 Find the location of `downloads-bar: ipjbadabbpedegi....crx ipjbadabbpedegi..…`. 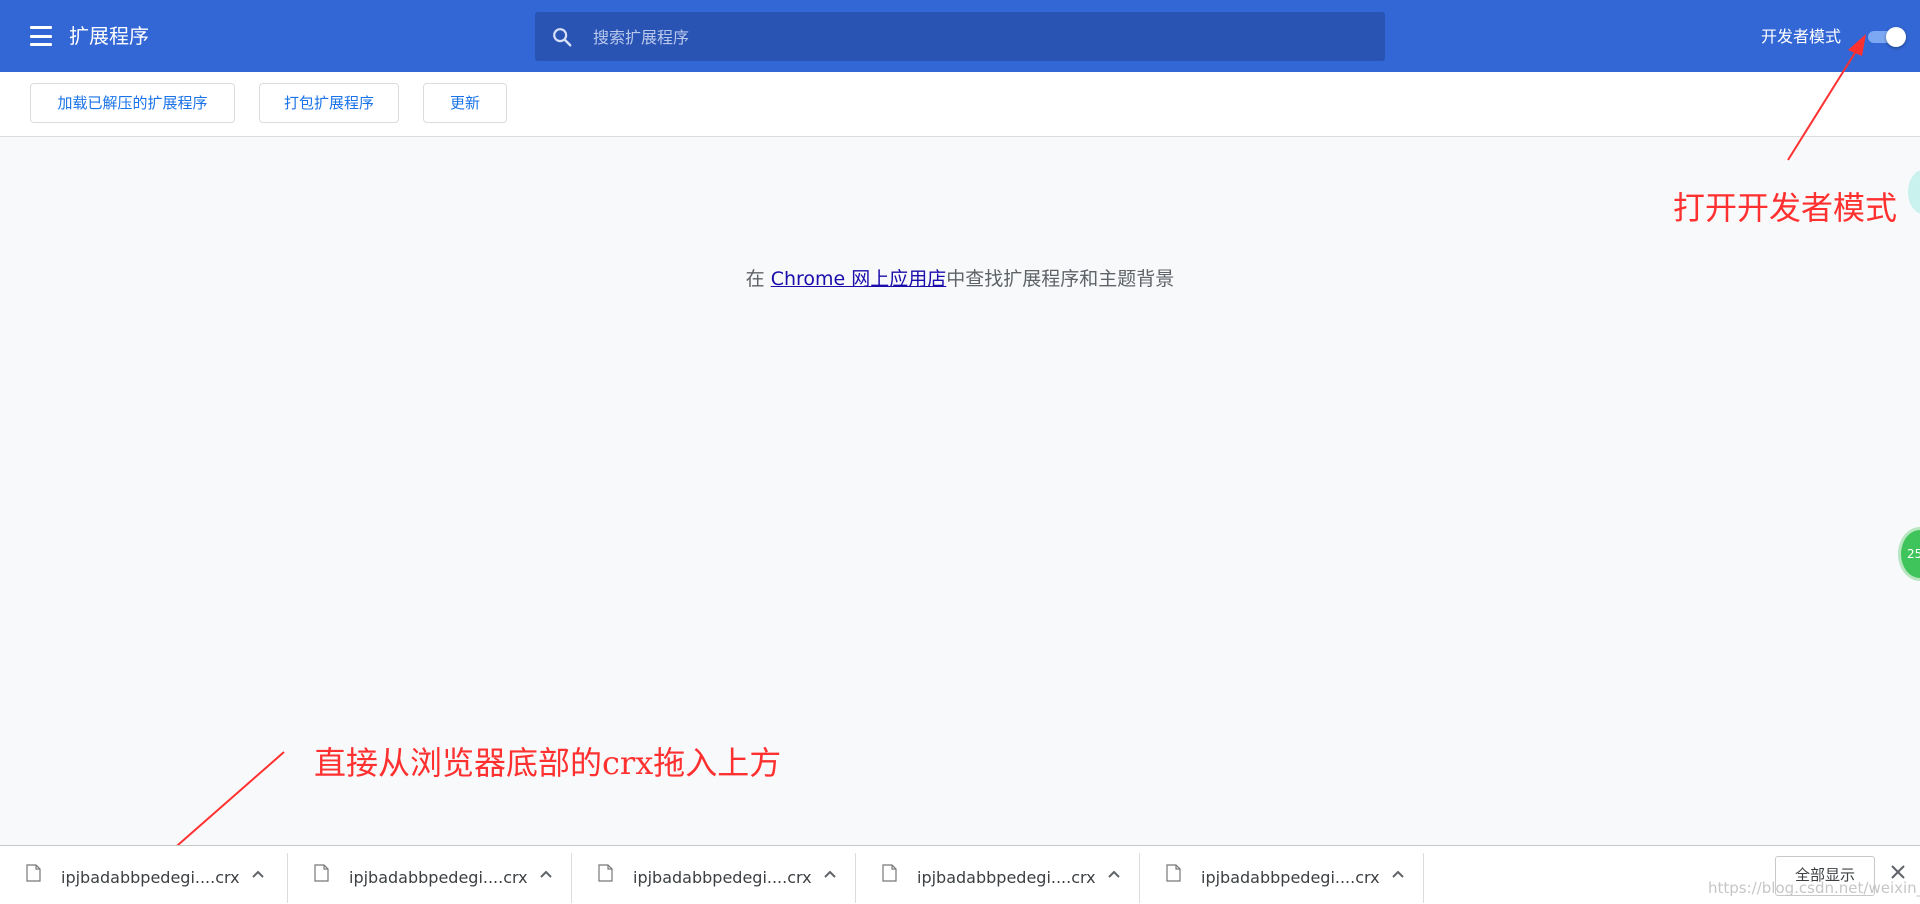

downloads-bar: ipjbadabbpedegi....crx ipjbadabbpedegi..… is located at coordinates (960, 874).